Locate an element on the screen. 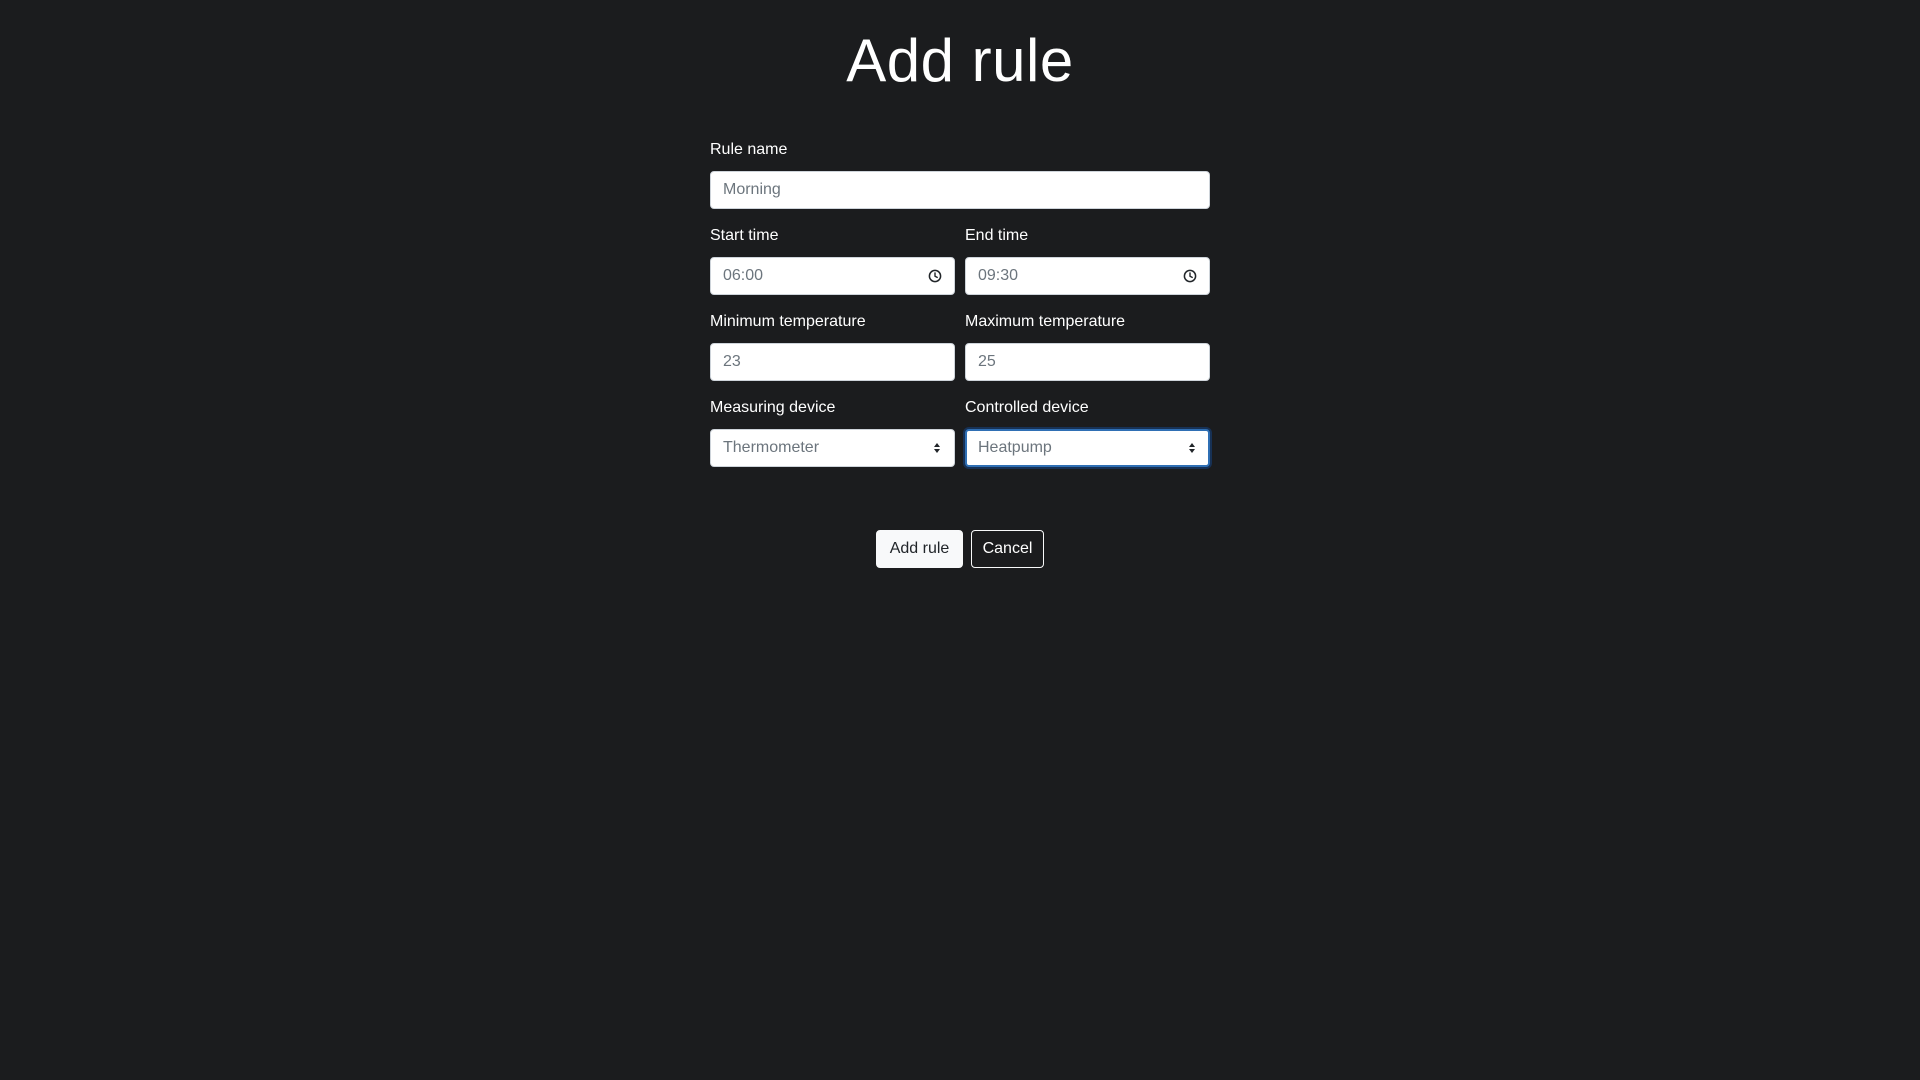 This screenshot has width=1920, height=1080. end-time-value: 09:30 is located at coordinates (998, 275).